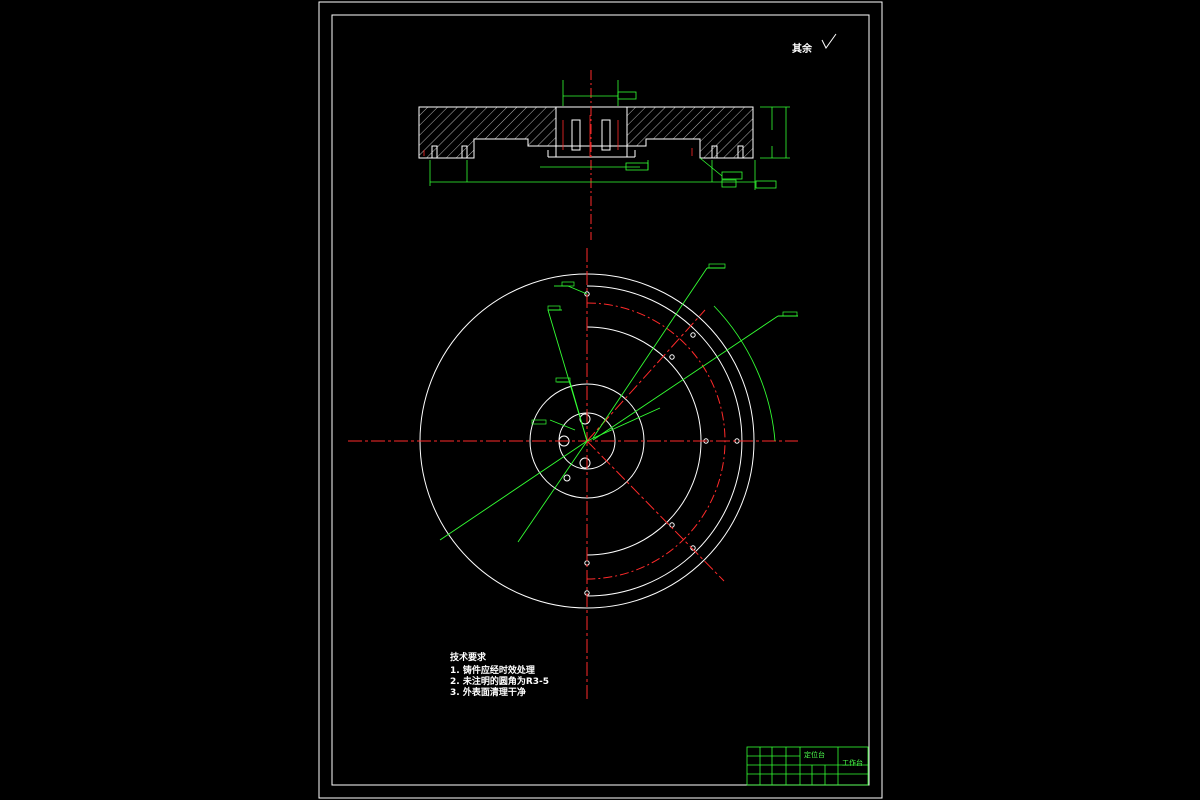 The height and width of the screenshot is (800, 1200). What do you see at coordinates (690, 132) in the screenshot?
I see `section-body-right` at bounding box center [690, 132].